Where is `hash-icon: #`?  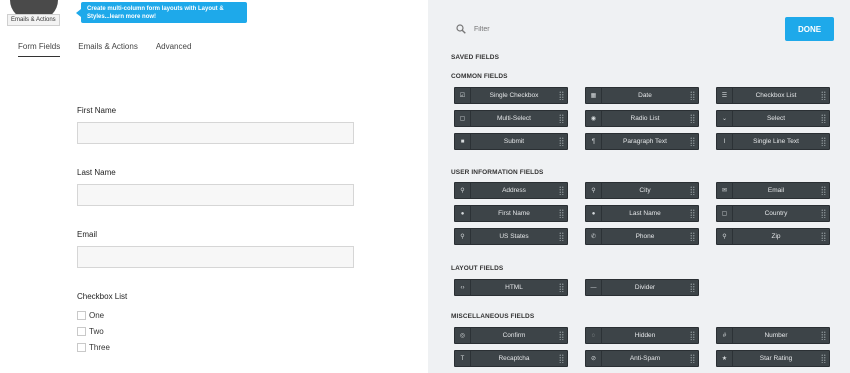 hash-icon: # is located at coordinates (725, 335).